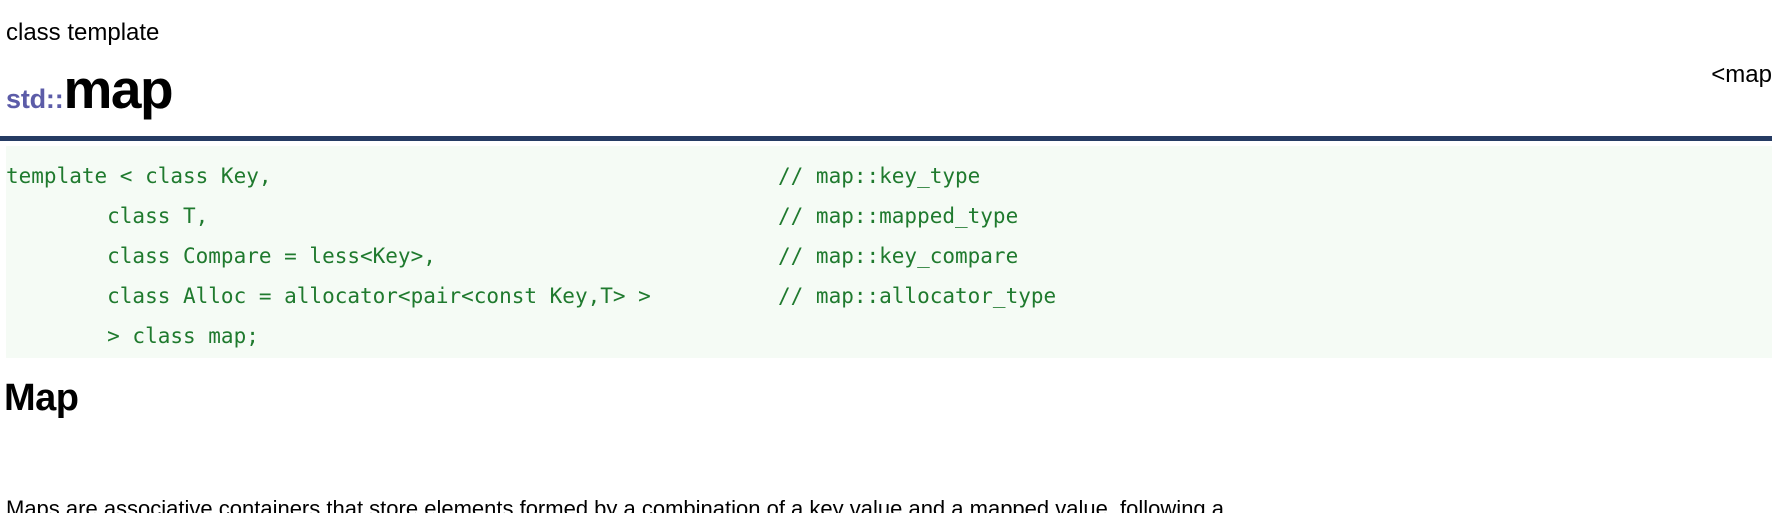 The height and width of the screenshot is (513, 1772). I want to click on code-comment: // map::mapped_type, so click(898, 216).